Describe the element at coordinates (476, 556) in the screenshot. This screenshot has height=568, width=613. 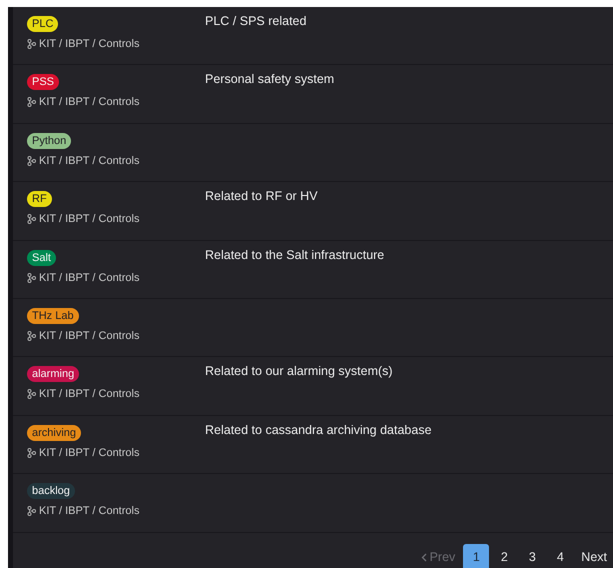
I see `page-button: 1` at that location.